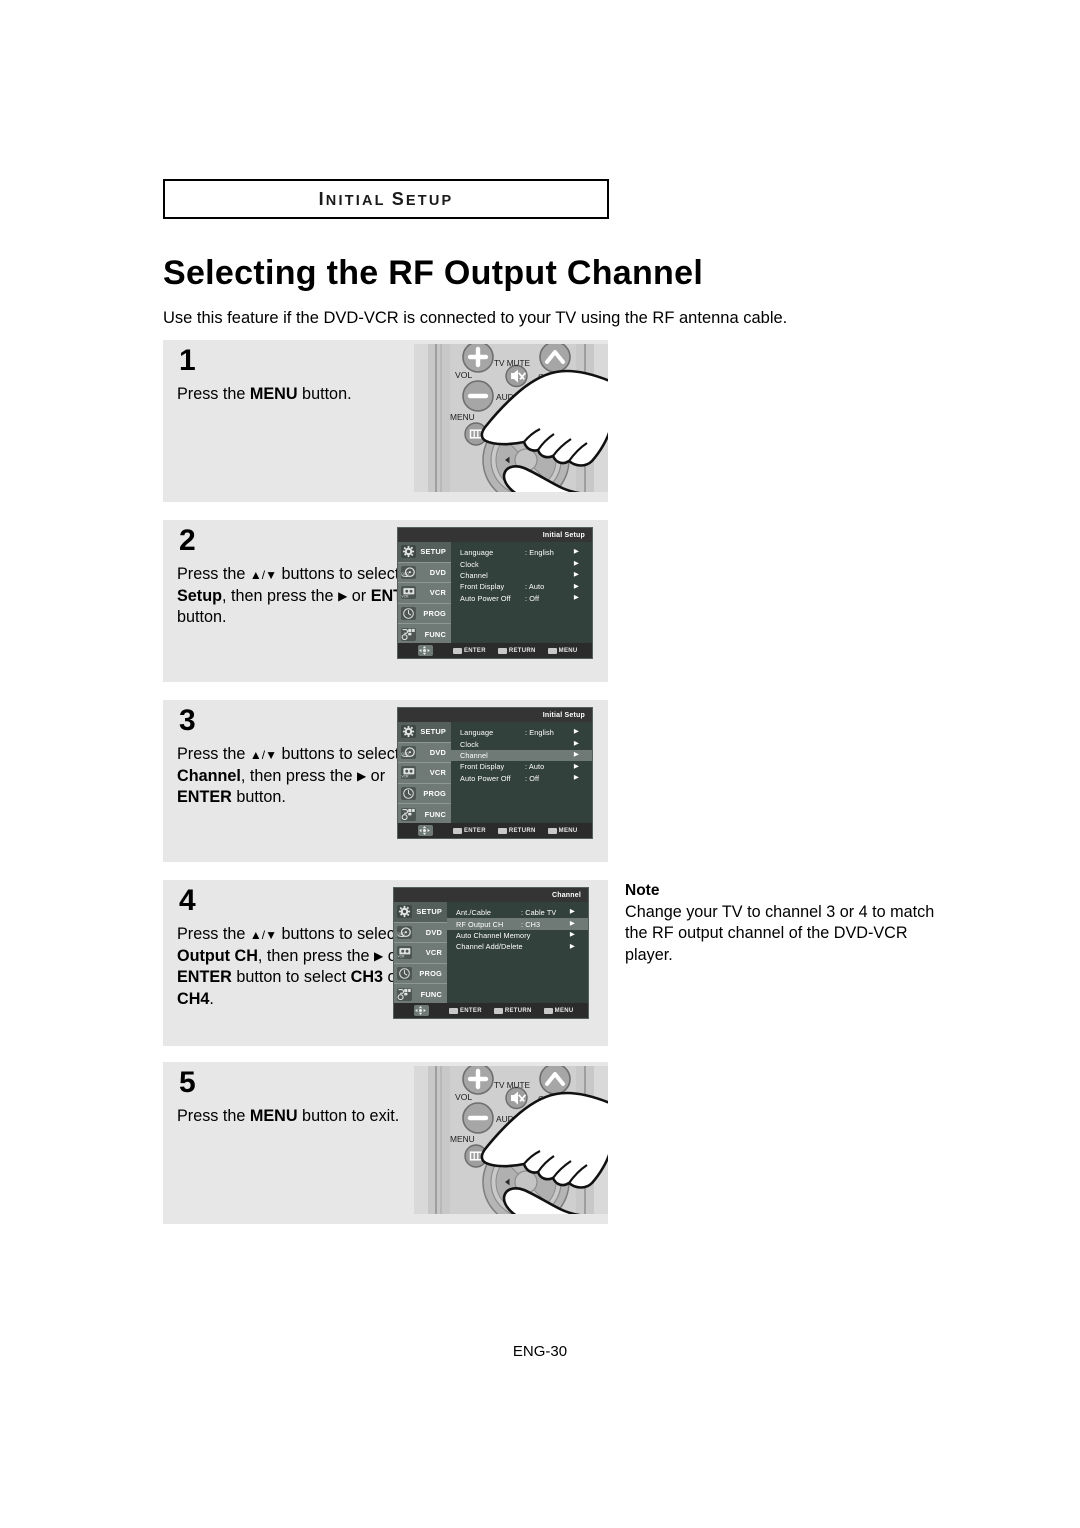 Image resolution: width=1080 pixels, height=1528 pixels. I want to click on osd-row-value: : English, so click(539, 553).